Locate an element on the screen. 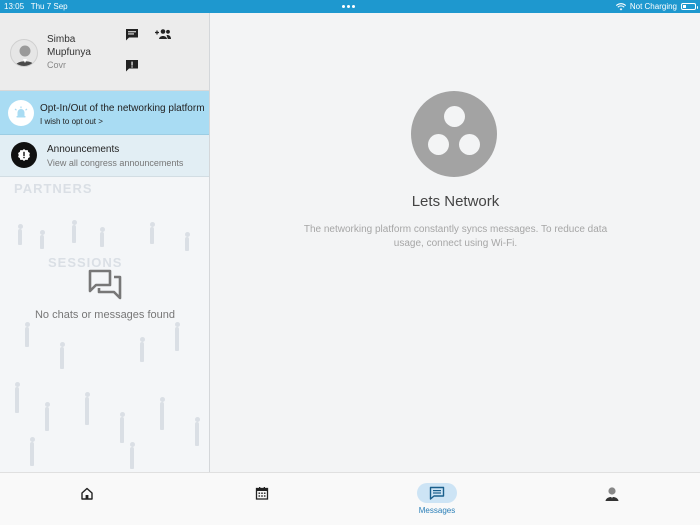 This screenshot has width=700, height=525. tab-home is located at coordinates (87, 500).